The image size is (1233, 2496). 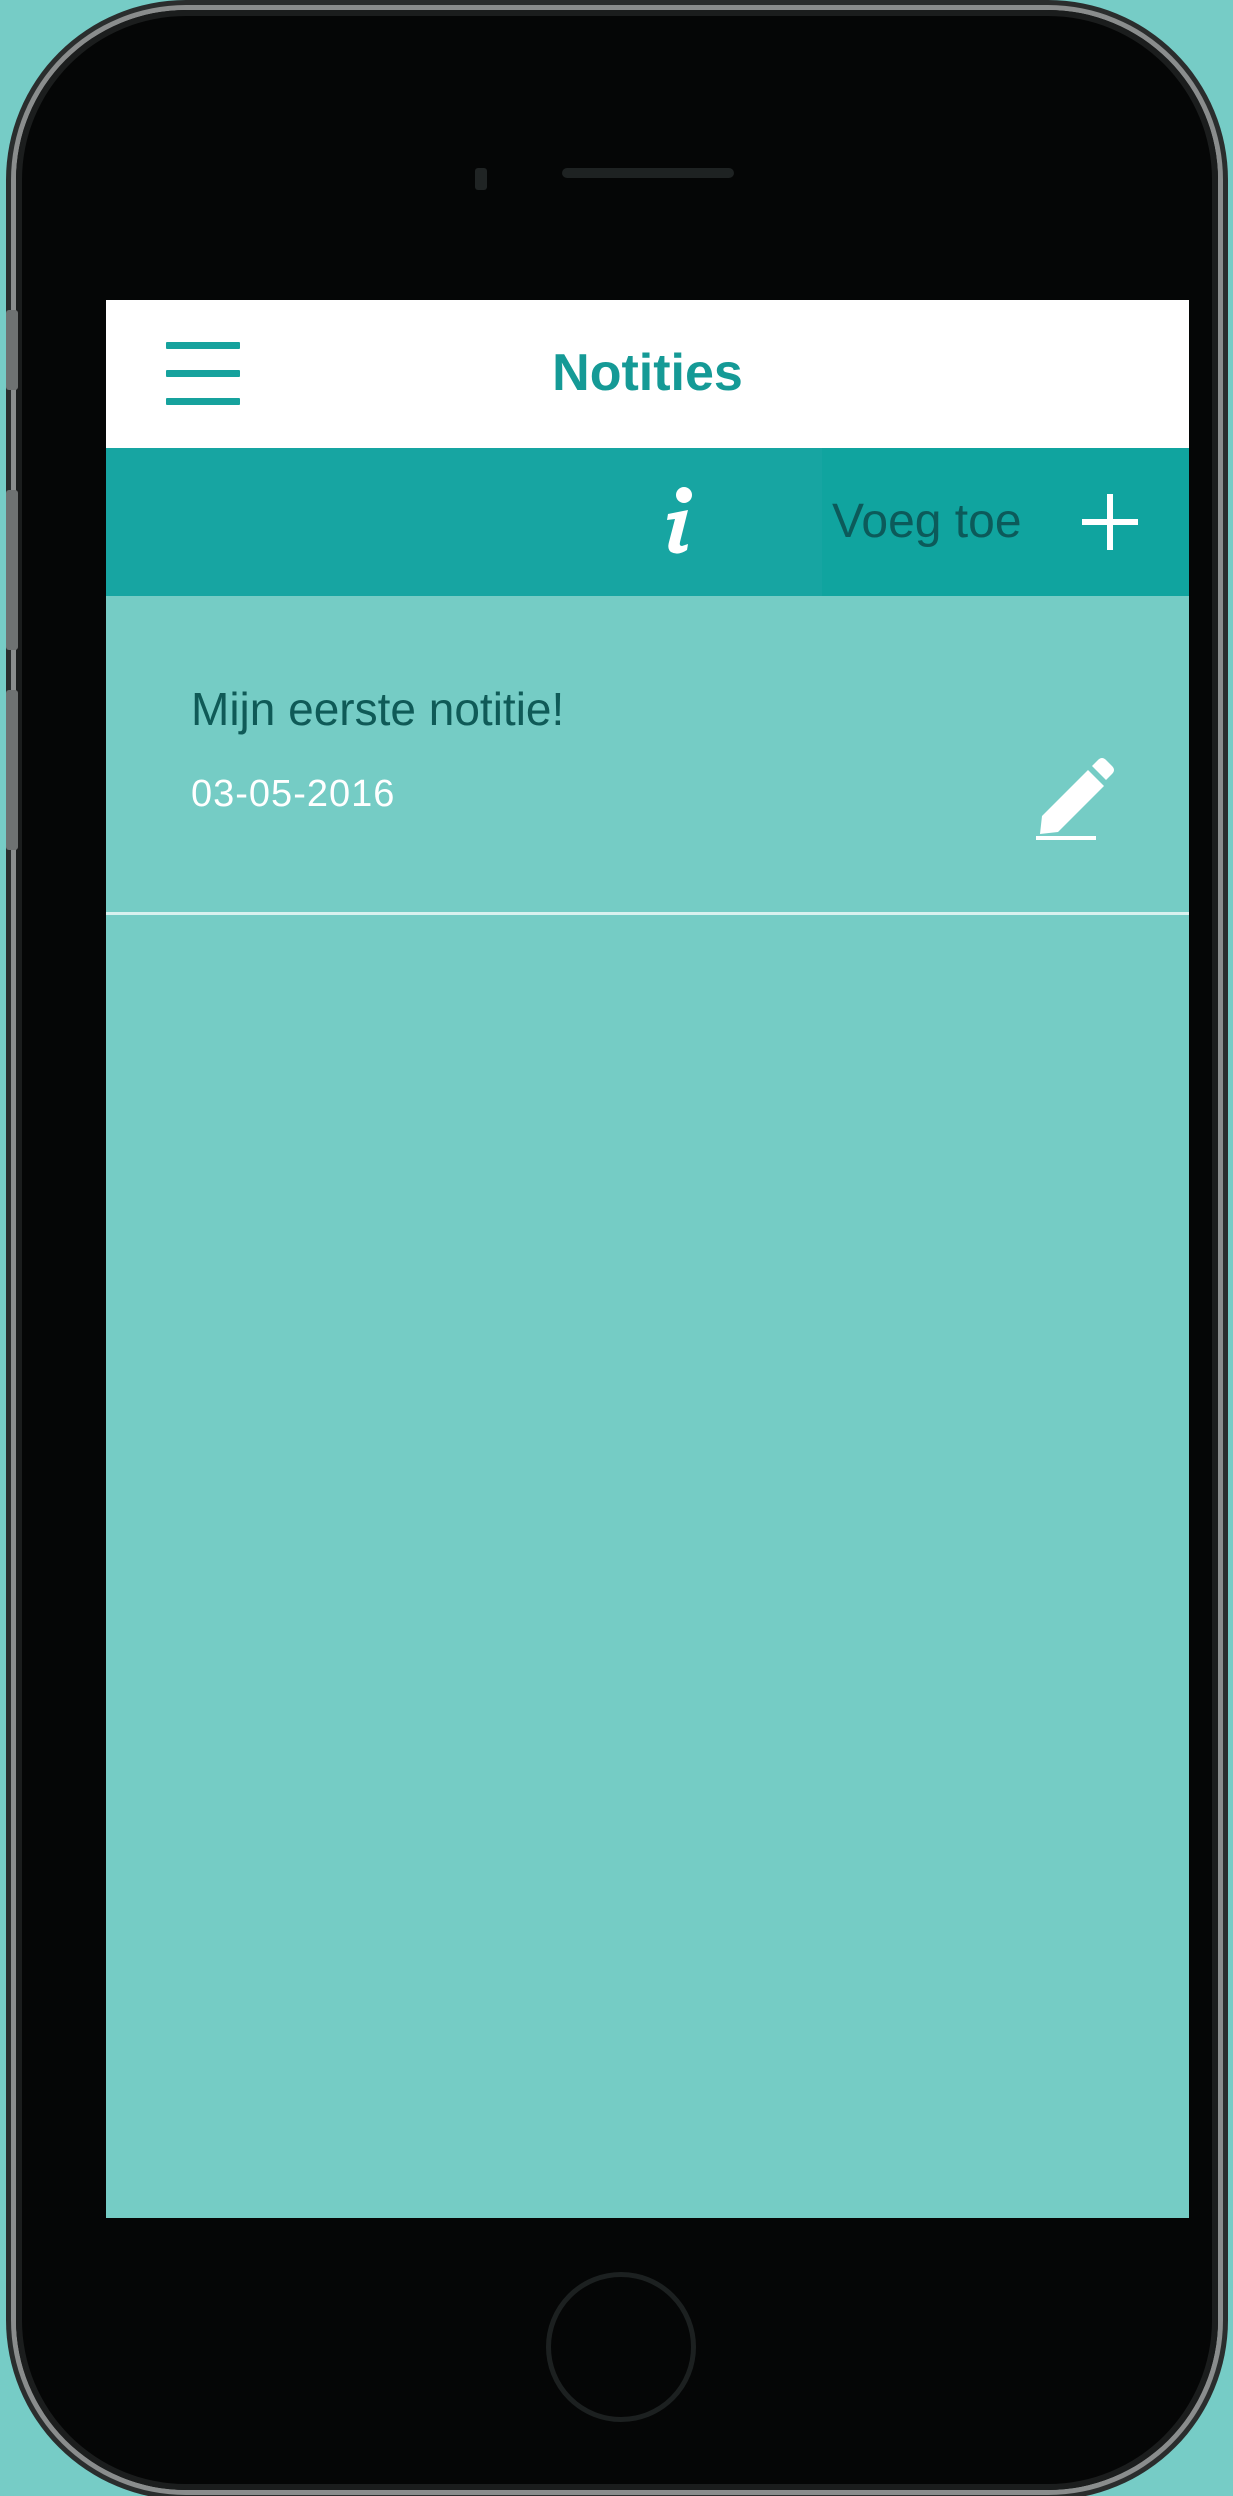 What do you see at coordinates (12, 770) in the screenshot?
I see `volume-down-button` at bounding box center [12, 770].